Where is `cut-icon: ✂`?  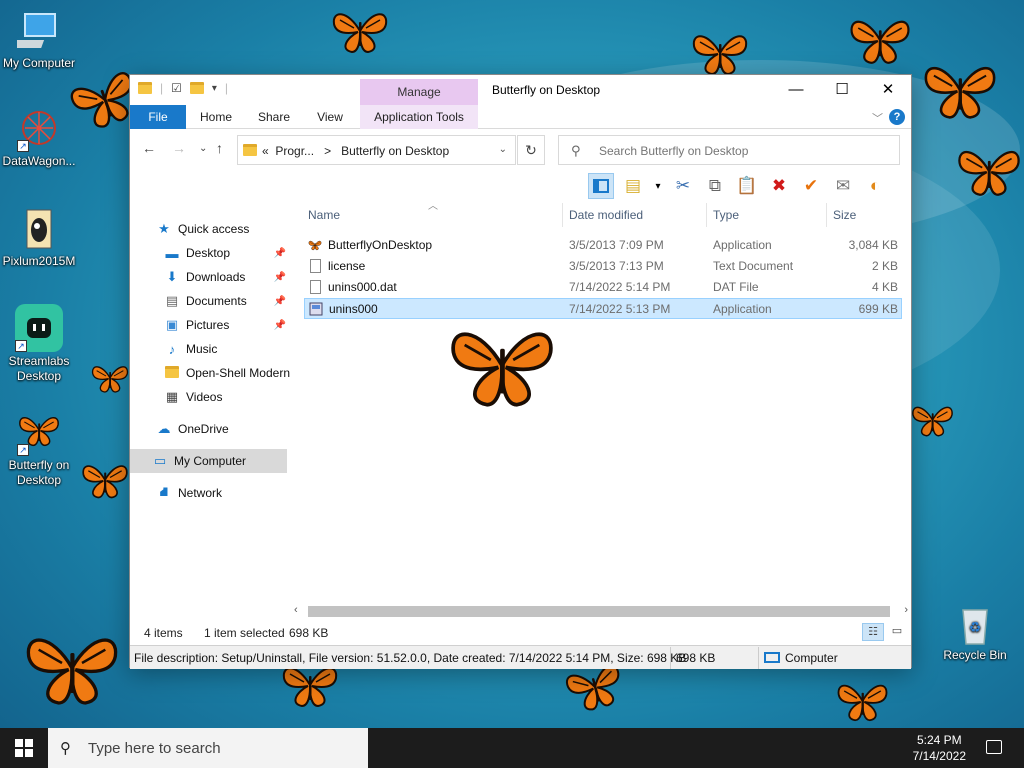 cut-icon: ✂ is located at coordinates (683, 186).